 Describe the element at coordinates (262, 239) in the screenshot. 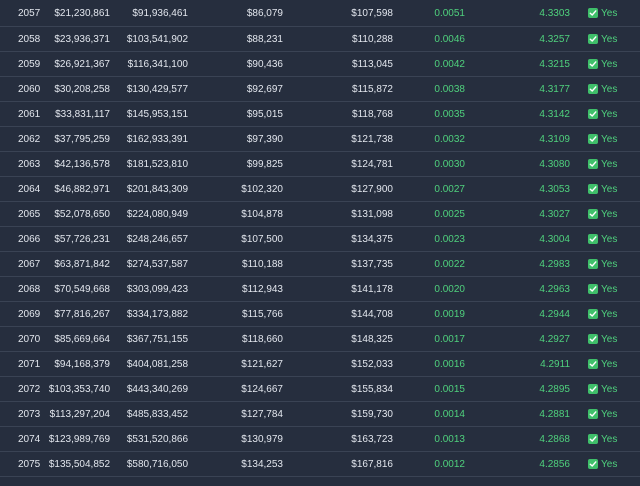

I see `value-cell-3: $107,500` at that location.